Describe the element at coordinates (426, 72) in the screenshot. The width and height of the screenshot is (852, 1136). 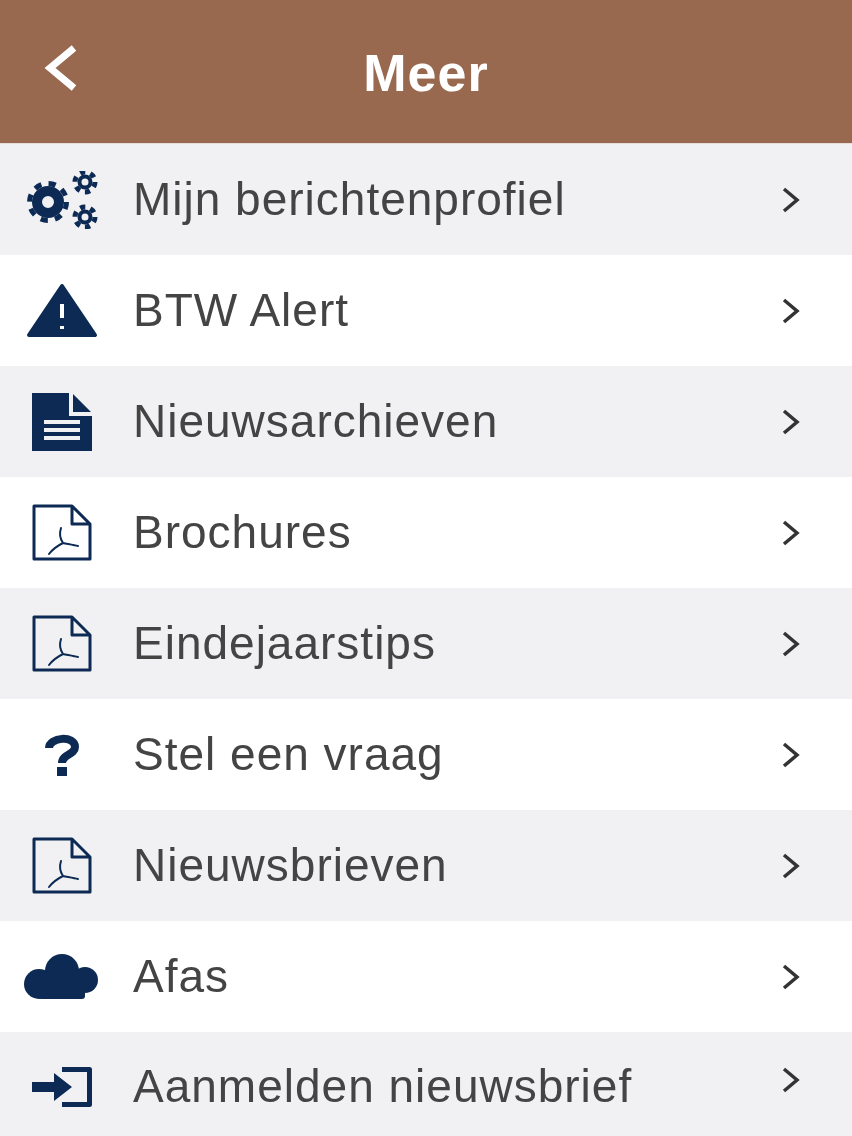
I see `page-title: Meer` at that location.